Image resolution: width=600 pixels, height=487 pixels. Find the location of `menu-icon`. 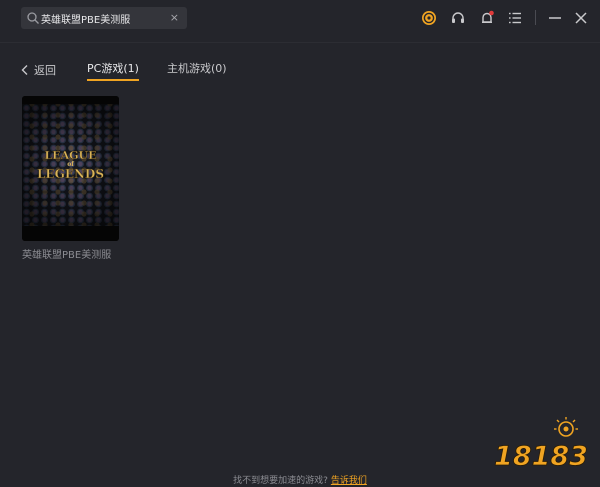

menu-icon is located at coordinates (515, 18).